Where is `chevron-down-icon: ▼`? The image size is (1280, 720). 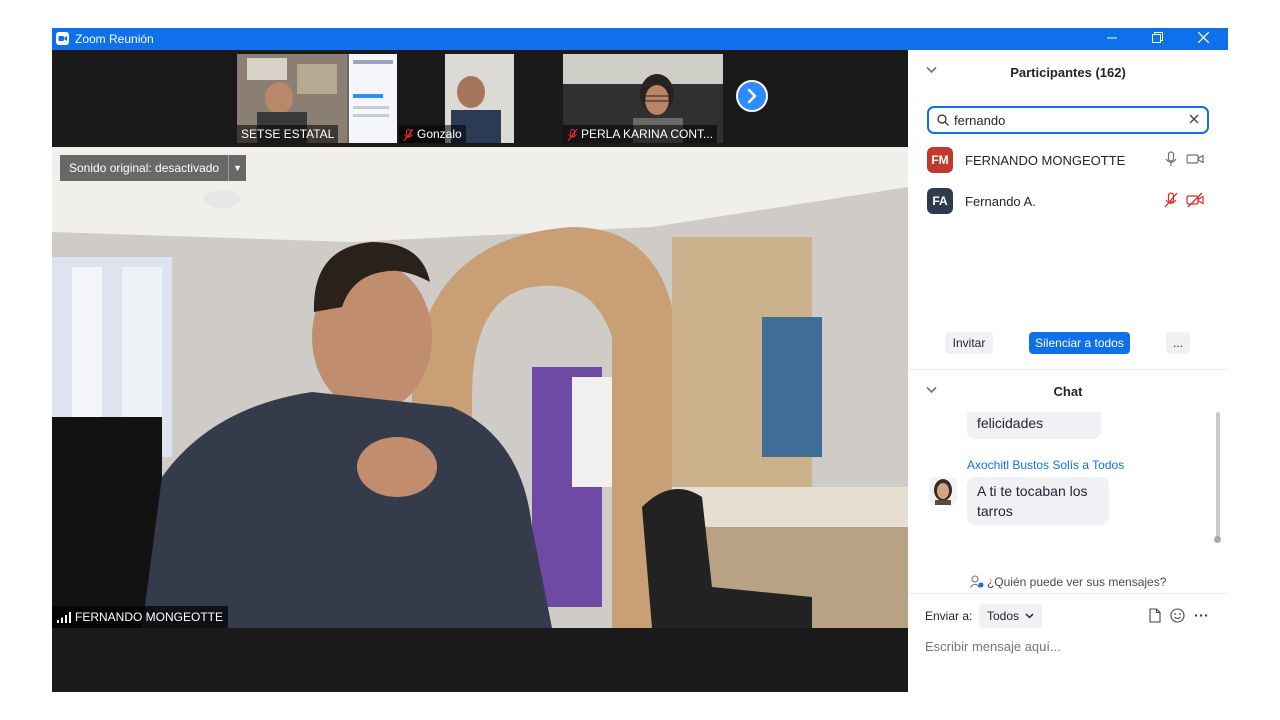 chevron-down-icon: ▼ is located at coordinates (237, 168).